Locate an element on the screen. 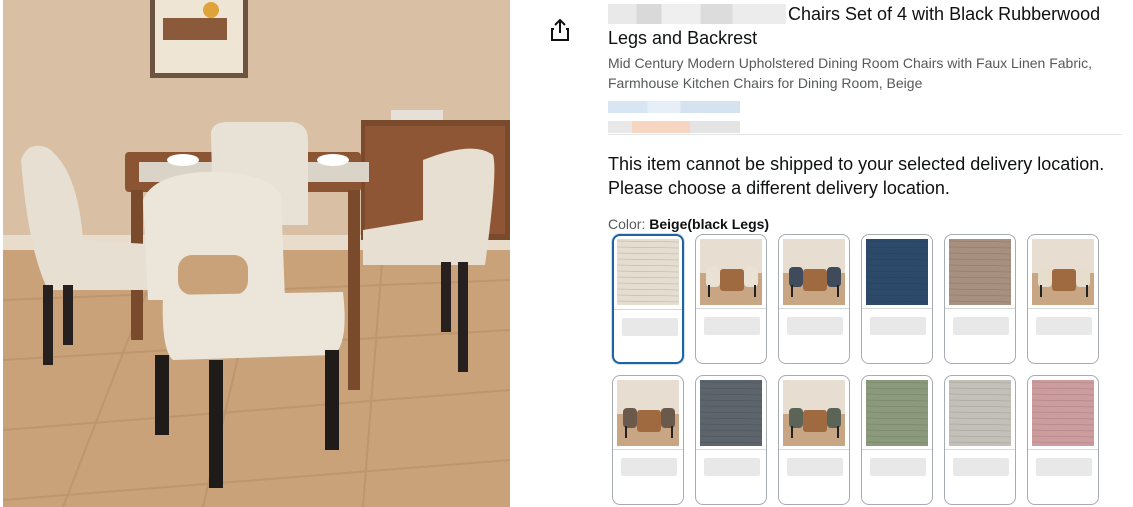 This screenshot has height=507, width=1133. share-icon is located at coordinates (560, 29).